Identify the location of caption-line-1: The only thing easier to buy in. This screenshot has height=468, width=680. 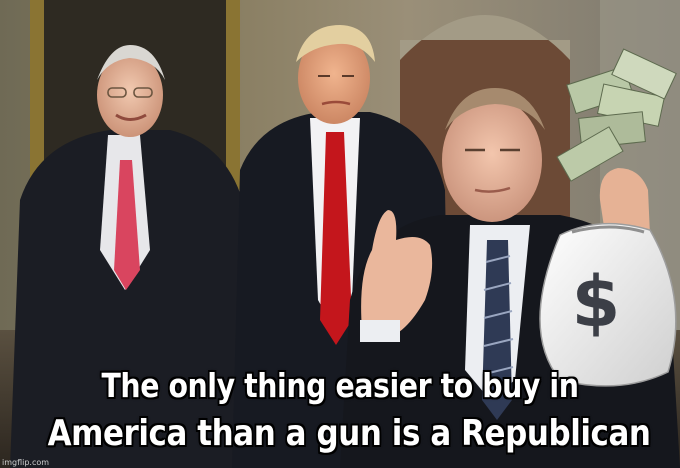
(340, 385).